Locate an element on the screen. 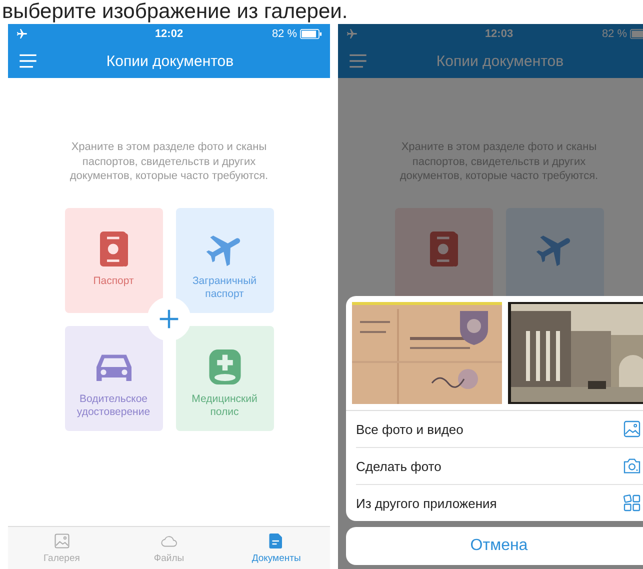 The height and width of the screenshot is (569, 643). menu-item: Сделать фото is located at coordinates (499, 466).